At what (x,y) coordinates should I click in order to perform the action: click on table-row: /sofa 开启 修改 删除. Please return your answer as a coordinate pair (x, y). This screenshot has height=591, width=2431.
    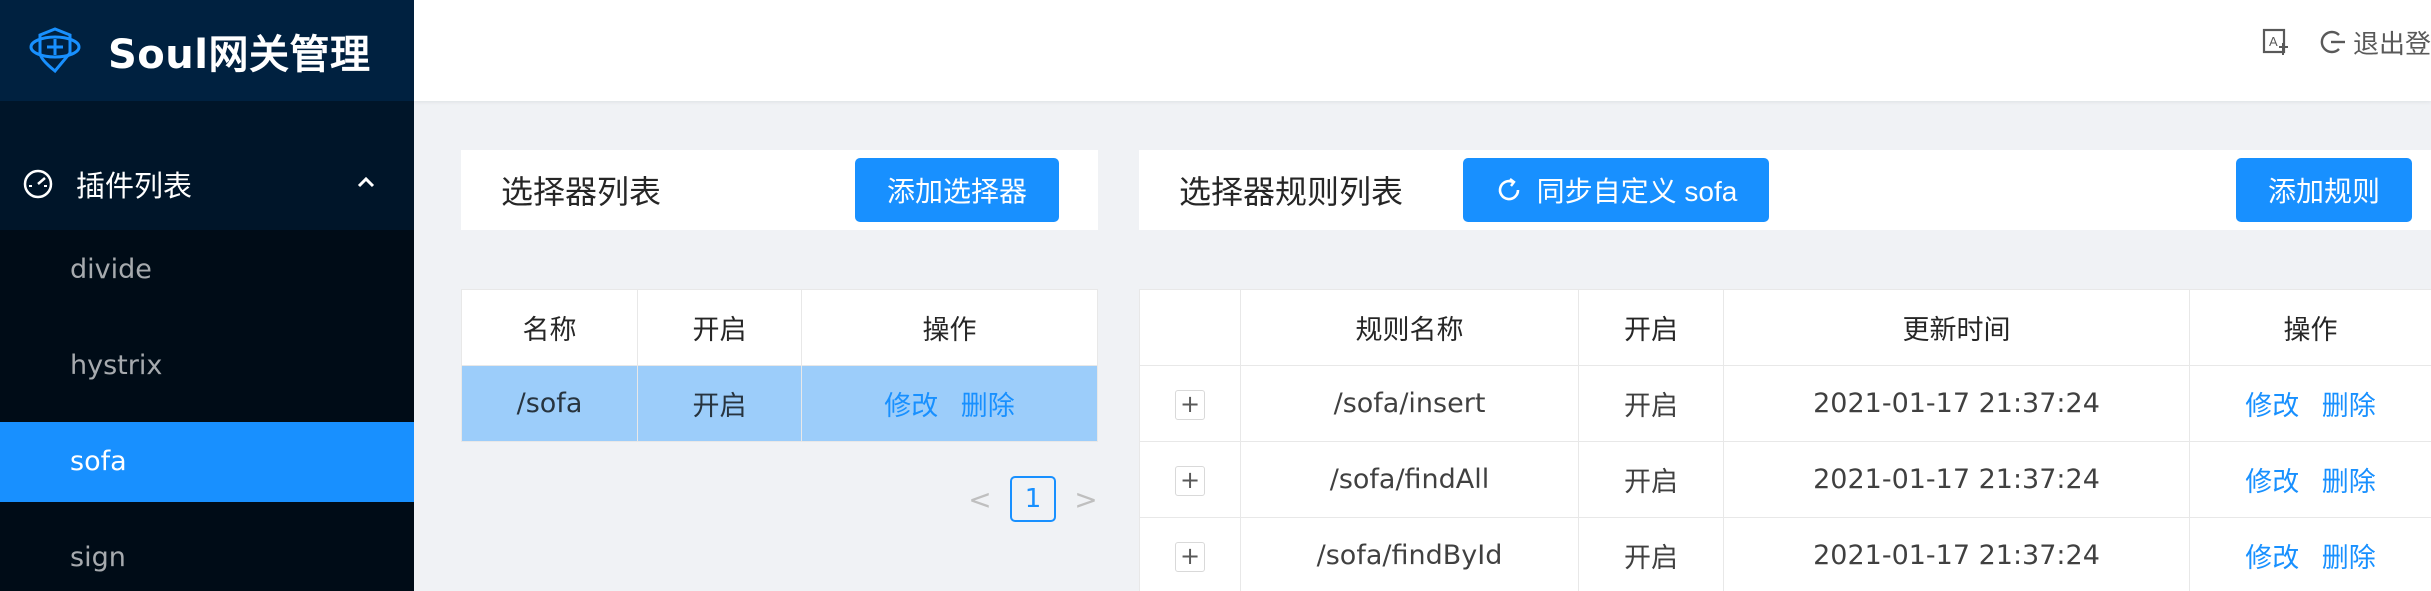
    Looking at the image, I should click on (779, 403).